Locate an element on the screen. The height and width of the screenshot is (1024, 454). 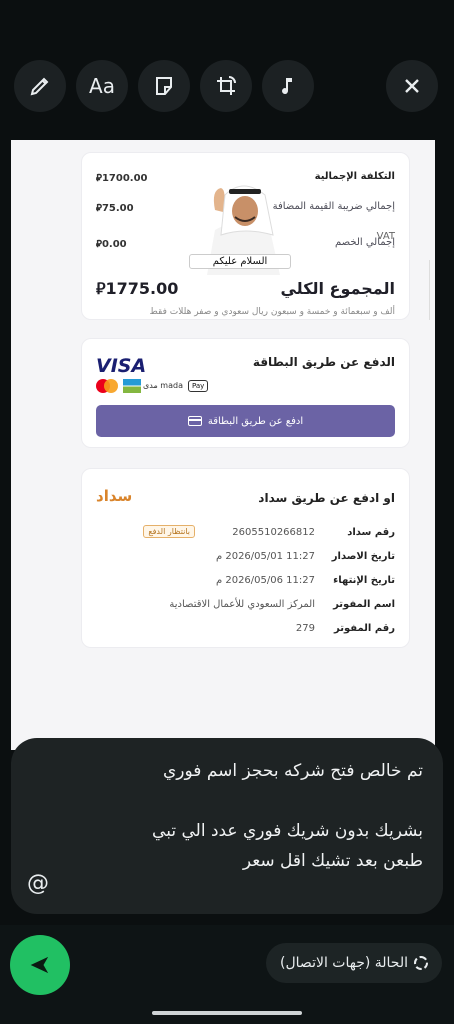
issue-date-value: 11:27 2026/05/01 م is located at coordinates (265, 556).